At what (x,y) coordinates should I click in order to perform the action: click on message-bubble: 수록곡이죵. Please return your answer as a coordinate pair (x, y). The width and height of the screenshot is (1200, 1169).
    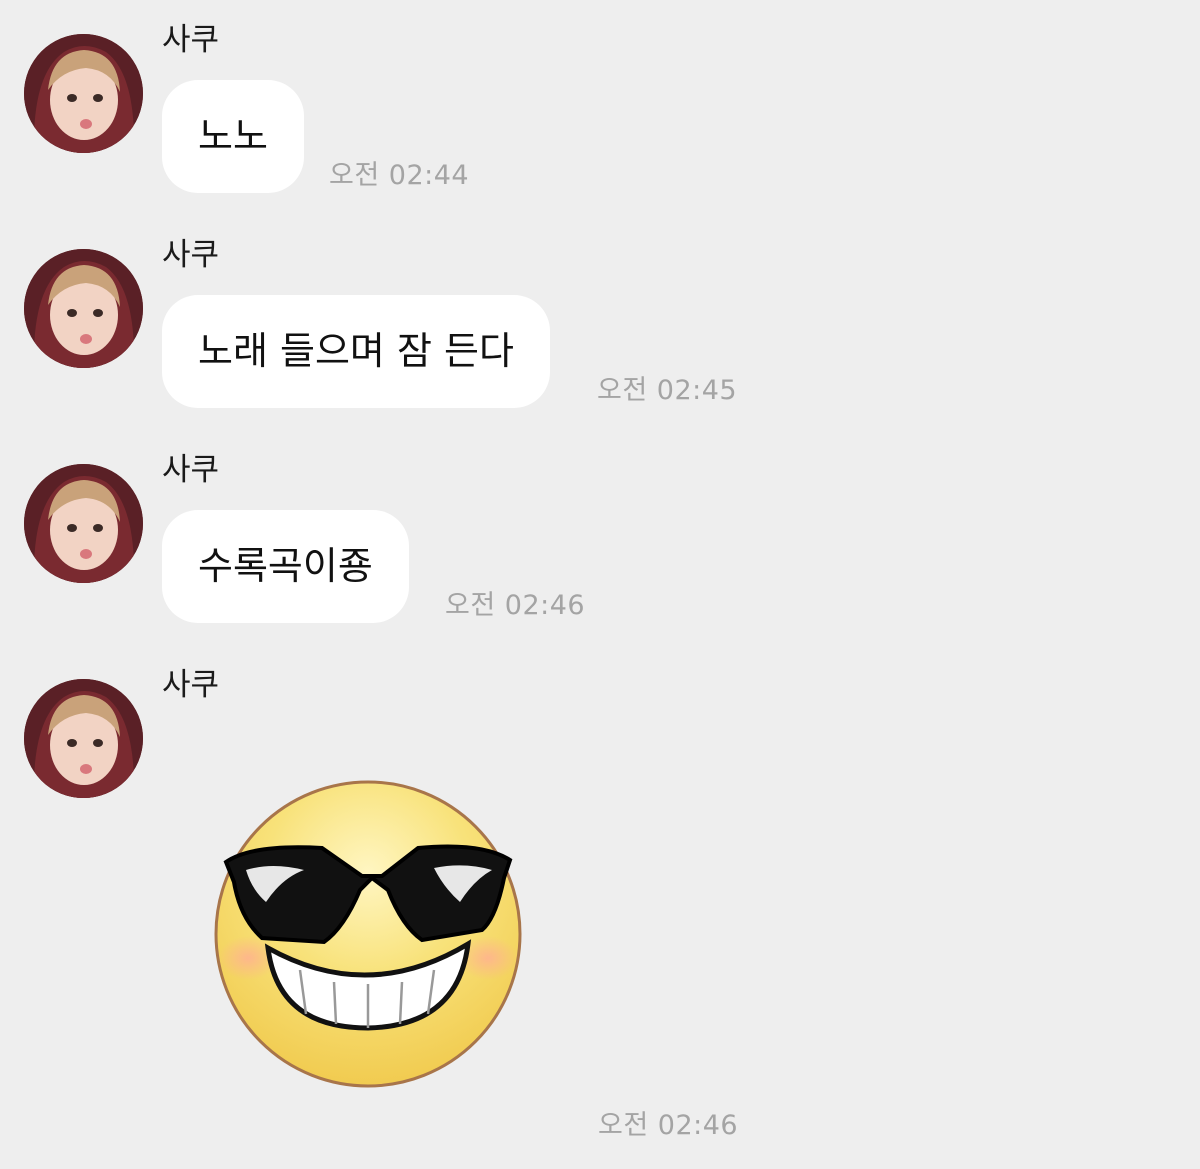
    Looking at the image, I should click on (285, 566).